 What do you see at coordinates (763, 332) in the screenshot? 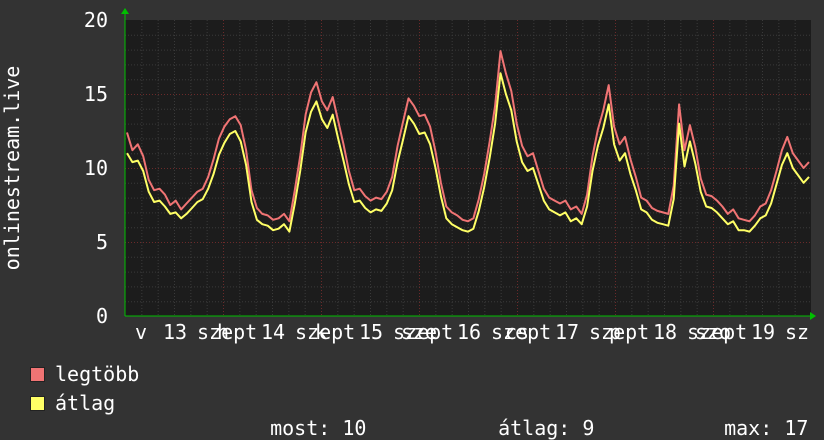
I see `x-tick-label: 19` at bounding box center [763, 332].